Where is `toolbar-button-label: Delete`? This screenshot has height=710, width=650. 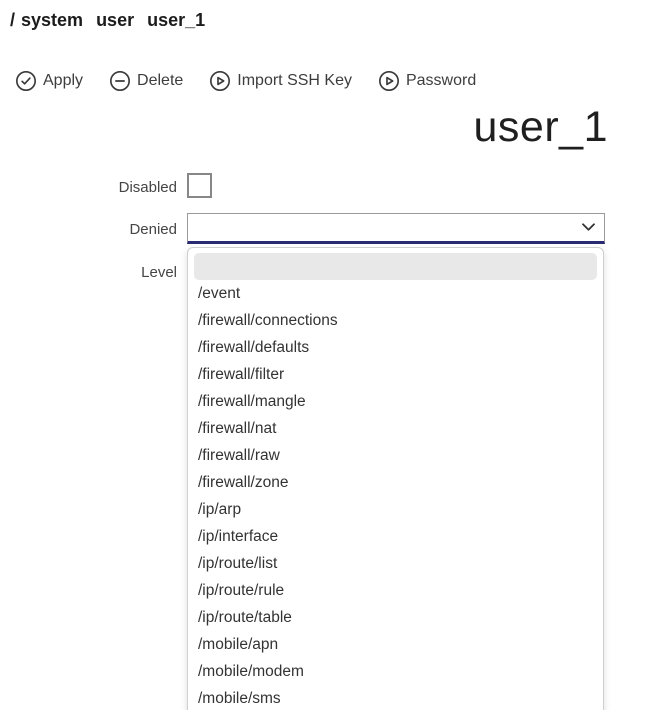 toolbar-button-label: Delete is located at coordinates (160, 80).